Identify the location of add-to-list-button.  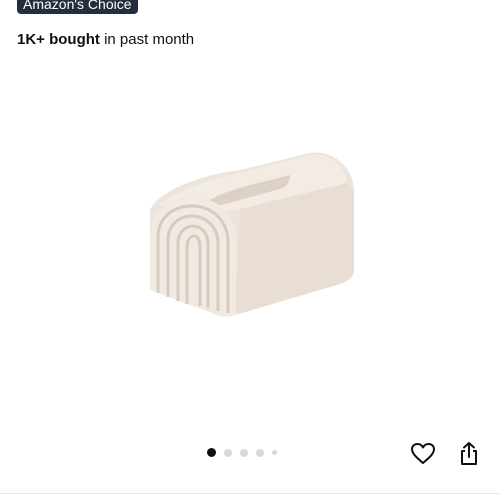
(423, 454).